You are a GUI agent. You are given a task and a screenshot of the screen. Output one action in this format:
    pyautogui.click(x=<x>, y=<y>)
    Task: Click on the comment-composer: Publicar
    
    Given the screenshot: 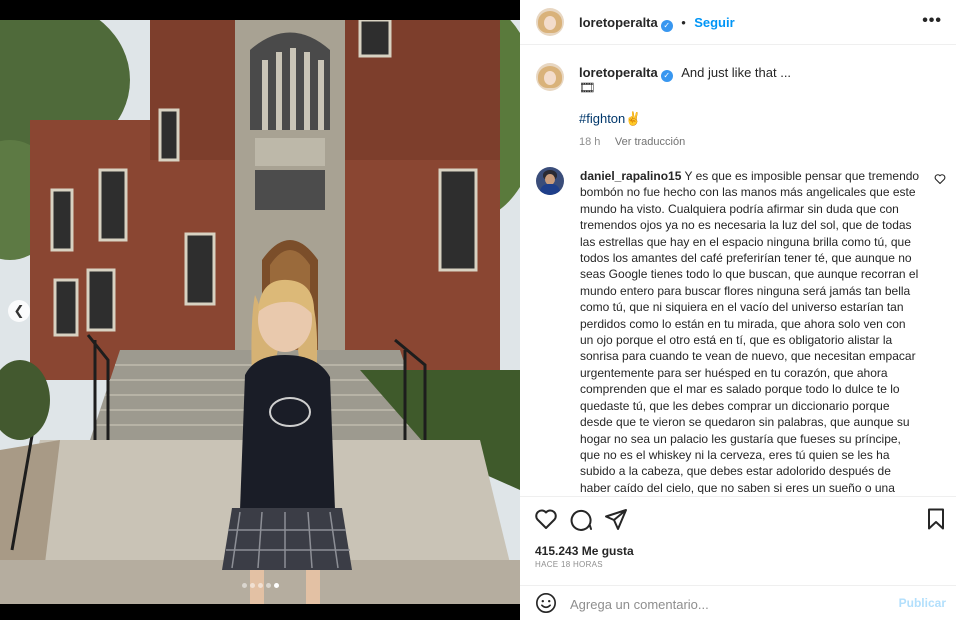 What is the action you would take?
    pyautogui.click(x=738, y=602)
    